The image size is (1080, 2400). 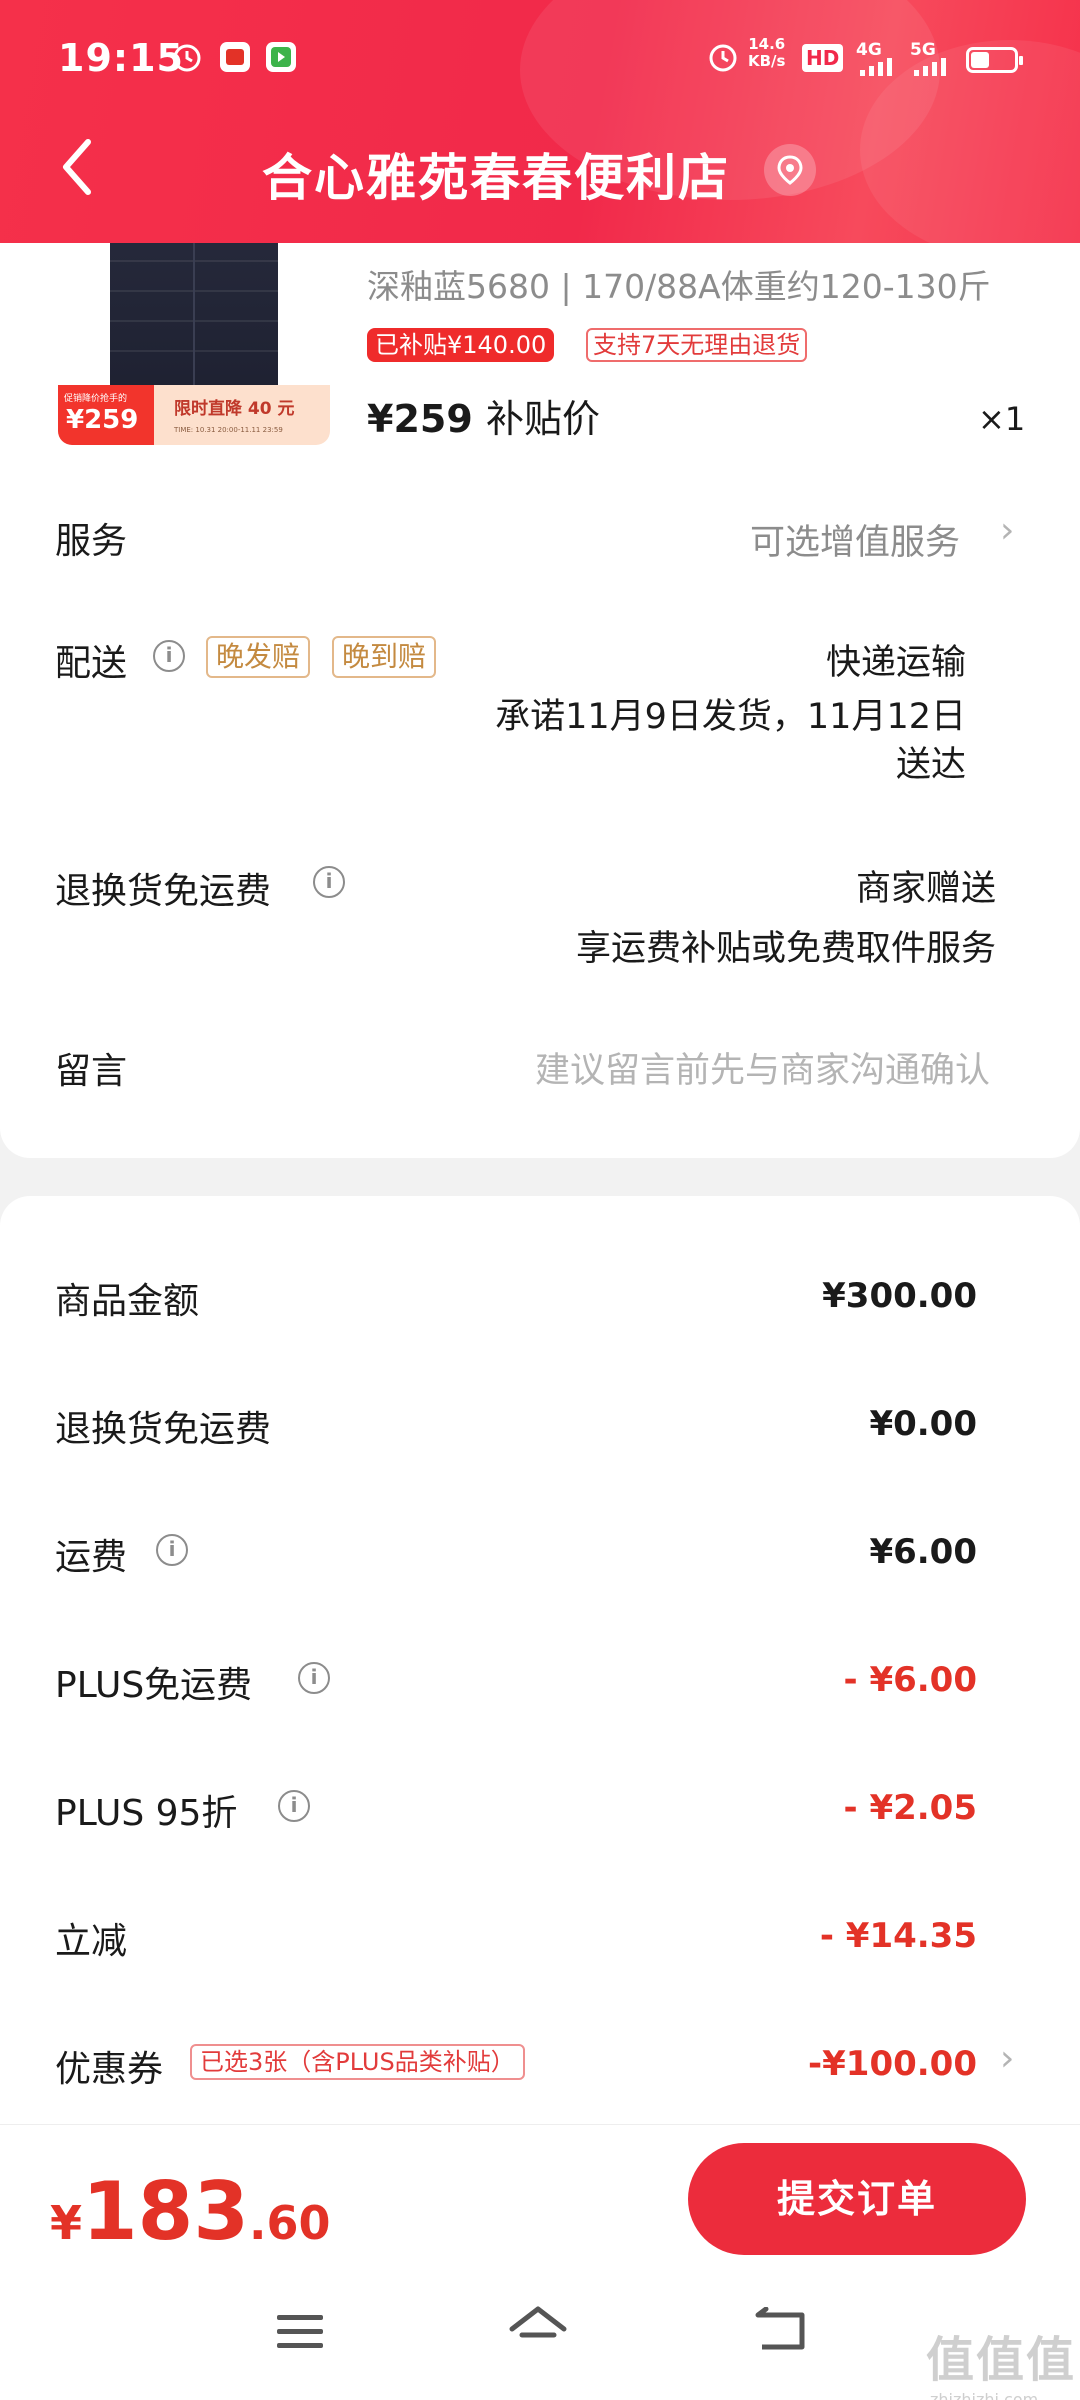 I want to click on service-label: 服务, so click(x=91, y=541).